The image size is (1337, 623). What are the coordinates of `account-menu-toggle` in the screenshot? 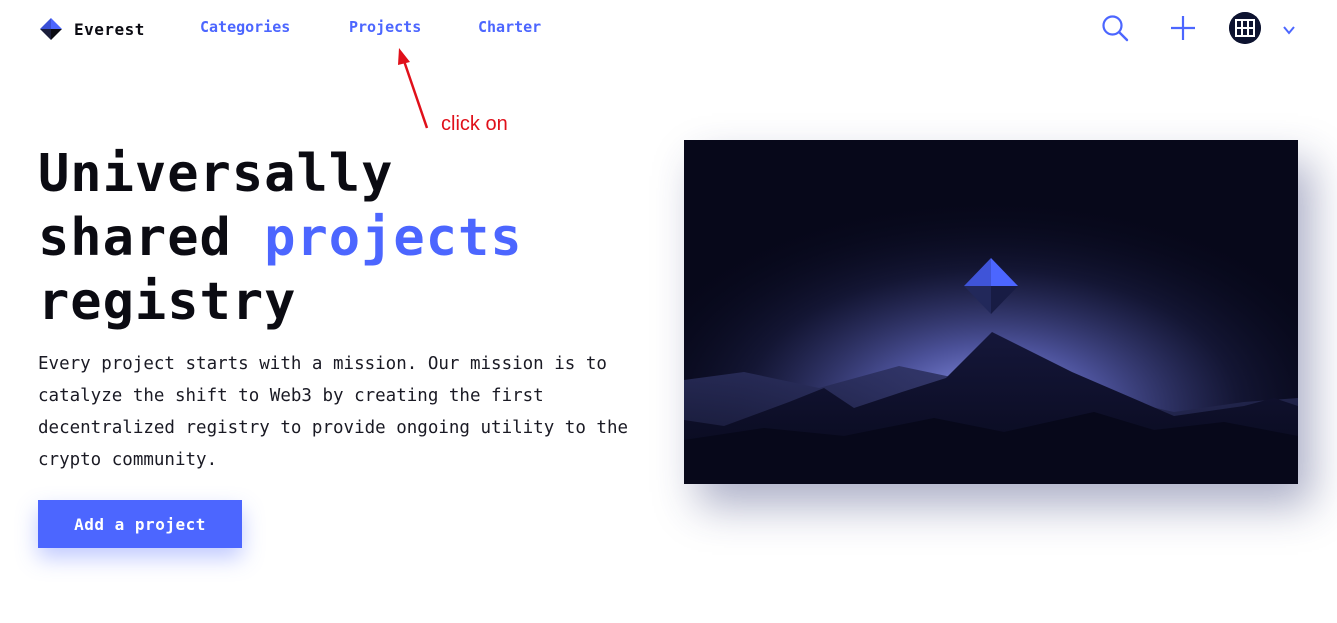 It's located at (1289, 30).